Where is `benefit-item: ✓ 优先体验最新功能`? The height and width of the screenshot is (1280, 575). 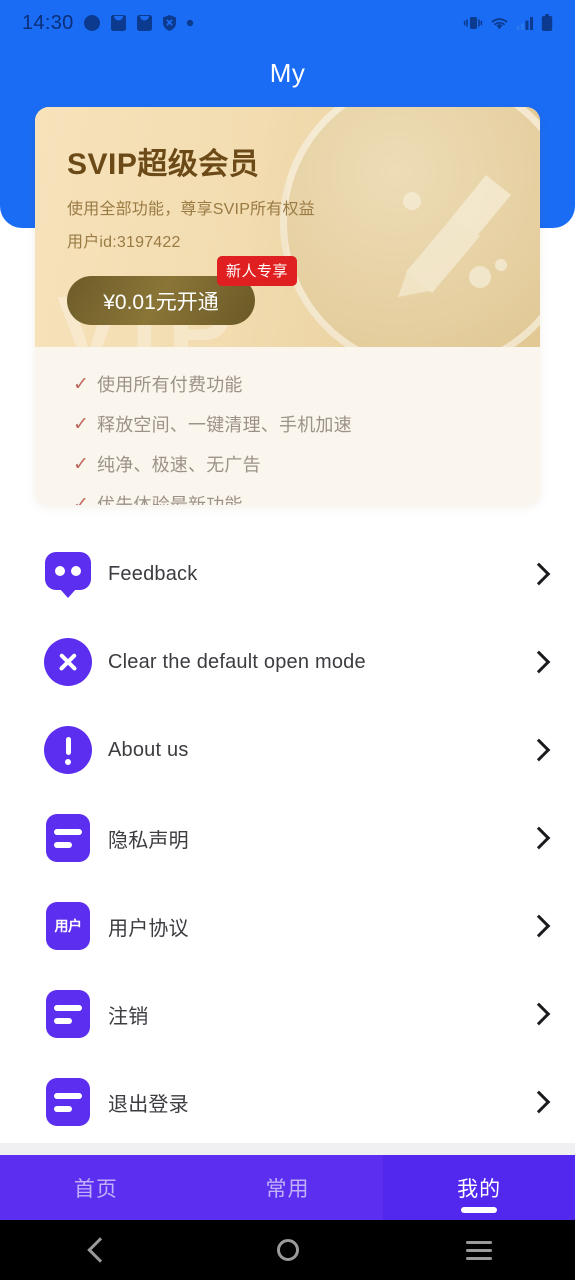 benefit-item: ✓ 优先体验最新功能 is located at coordinates (306, 498).